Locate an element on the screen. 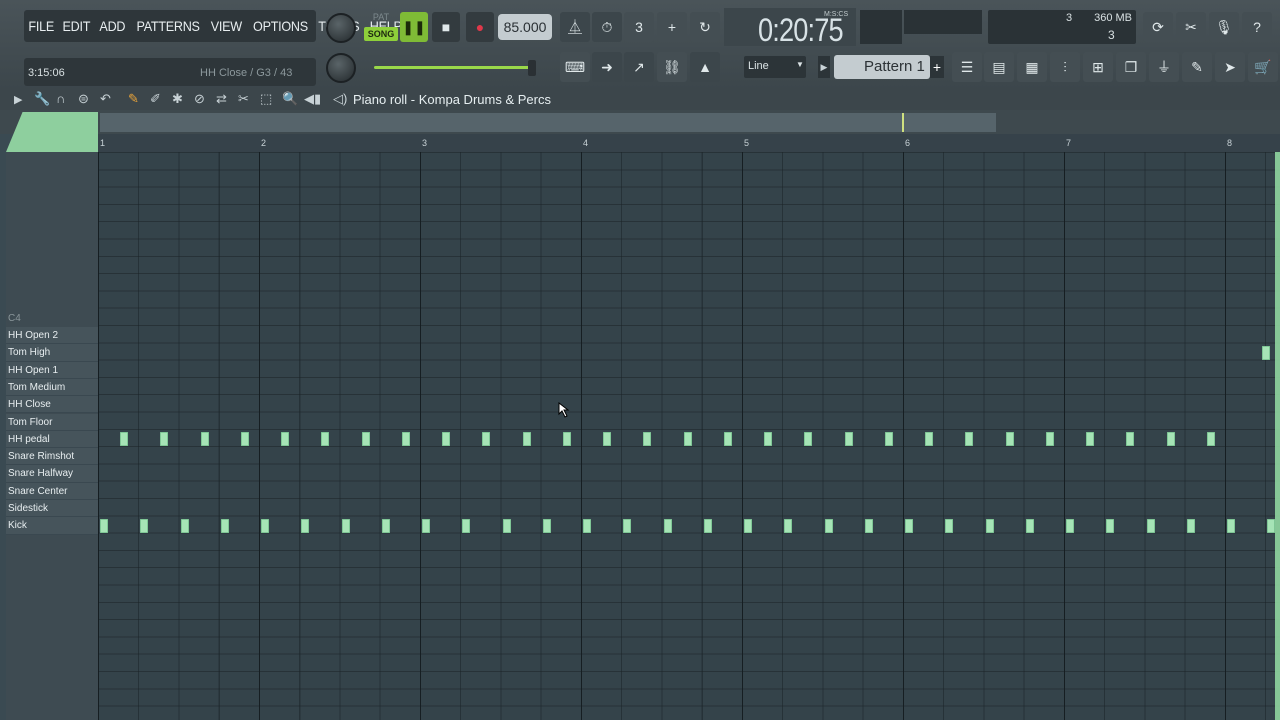  cart-button: 🛒 is located at coordinates (1263, 67).